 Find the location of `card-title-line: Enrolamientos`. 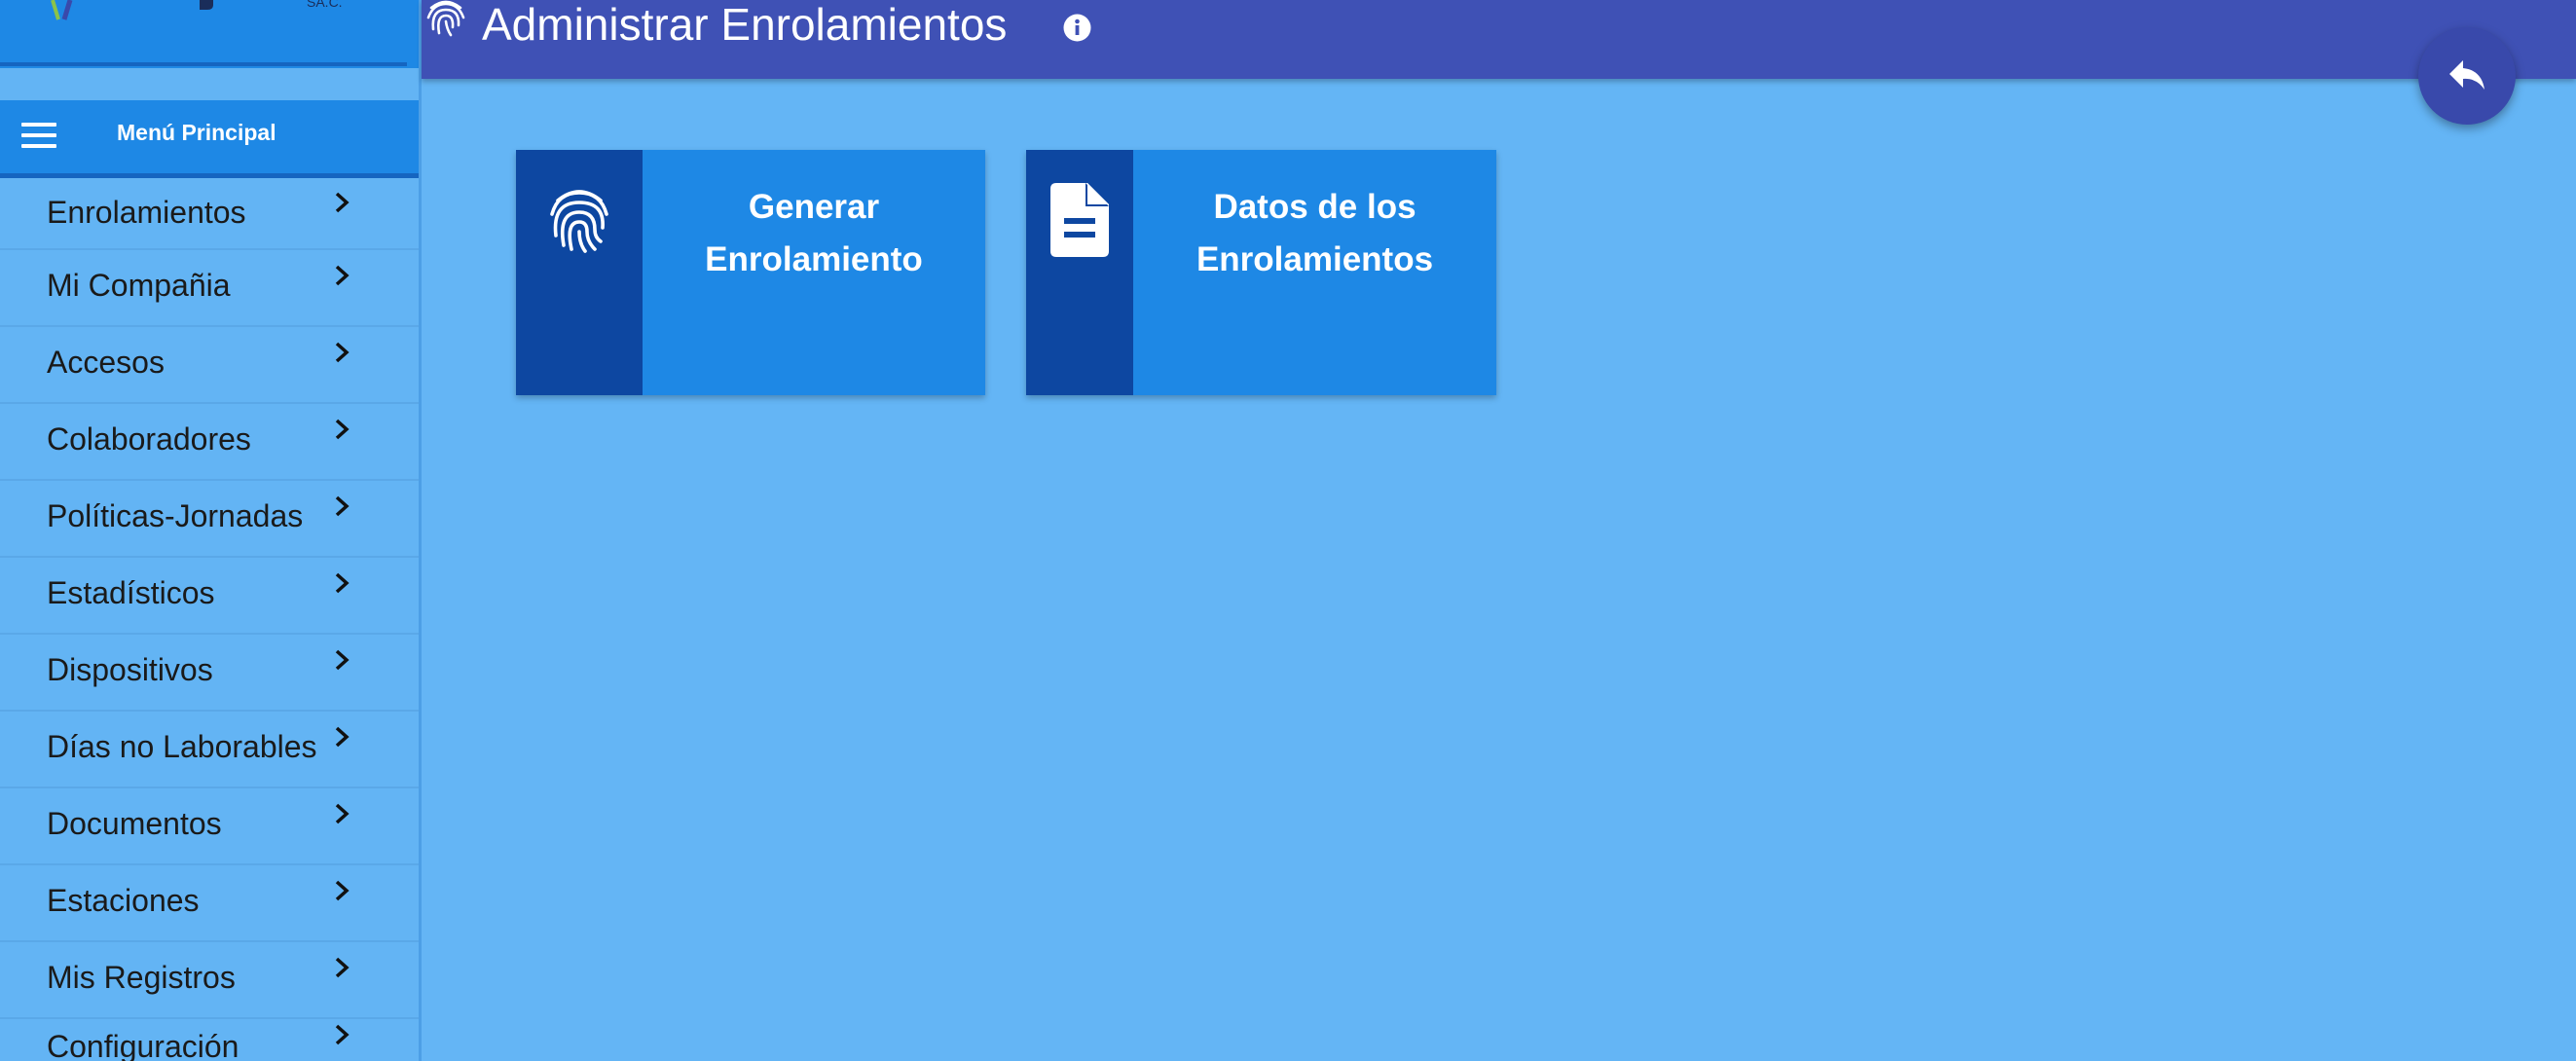

card-title-line: Enrolamientos is located at coordinates (1315, 259).